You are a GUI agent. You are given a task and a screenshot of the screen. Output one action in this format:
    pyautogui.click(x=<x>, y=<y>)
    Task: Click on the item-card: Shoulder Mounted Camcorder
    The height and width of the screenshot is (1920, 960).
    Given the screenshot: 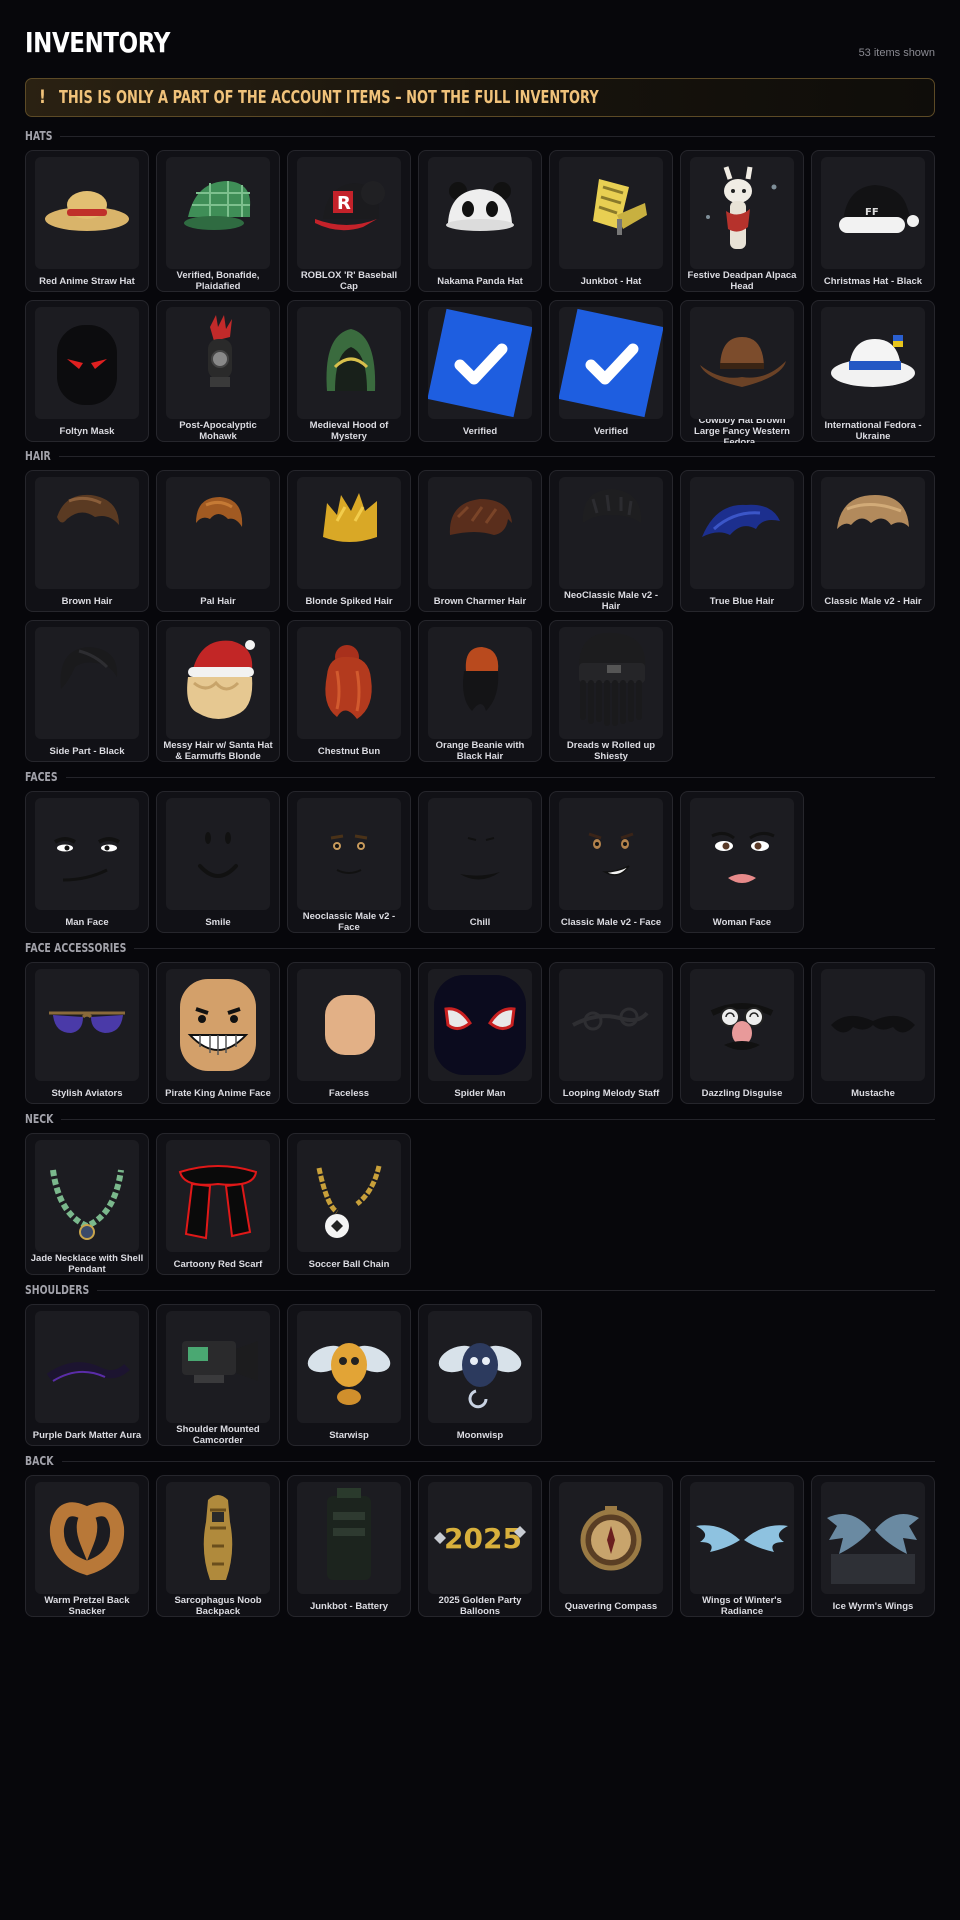 What is the action you would take?
    pyautogui.click(x=218, y=1375)
    